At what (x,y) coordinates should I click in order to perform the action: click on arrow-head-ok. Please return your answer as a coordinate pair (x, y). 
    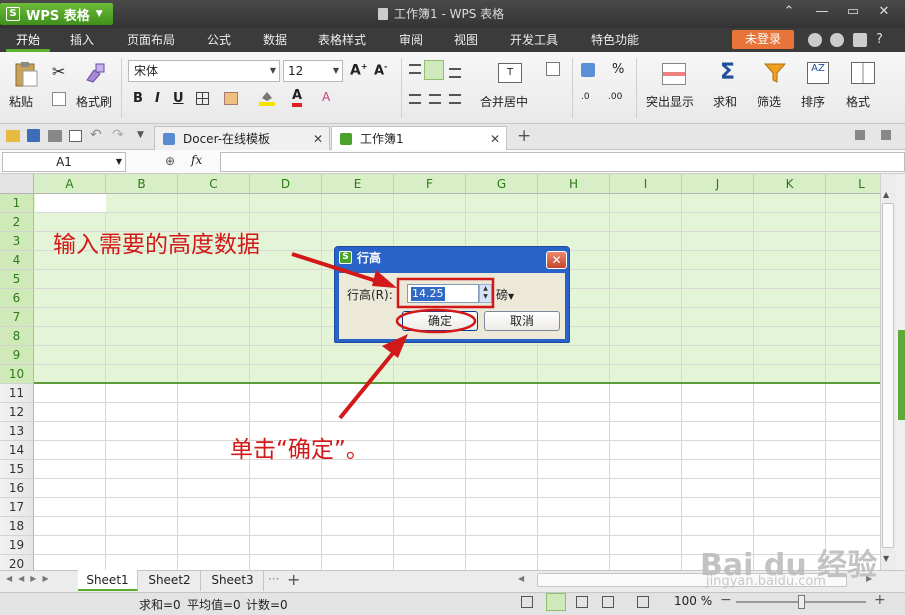
    Looking at the image, I should click on (395, 346).